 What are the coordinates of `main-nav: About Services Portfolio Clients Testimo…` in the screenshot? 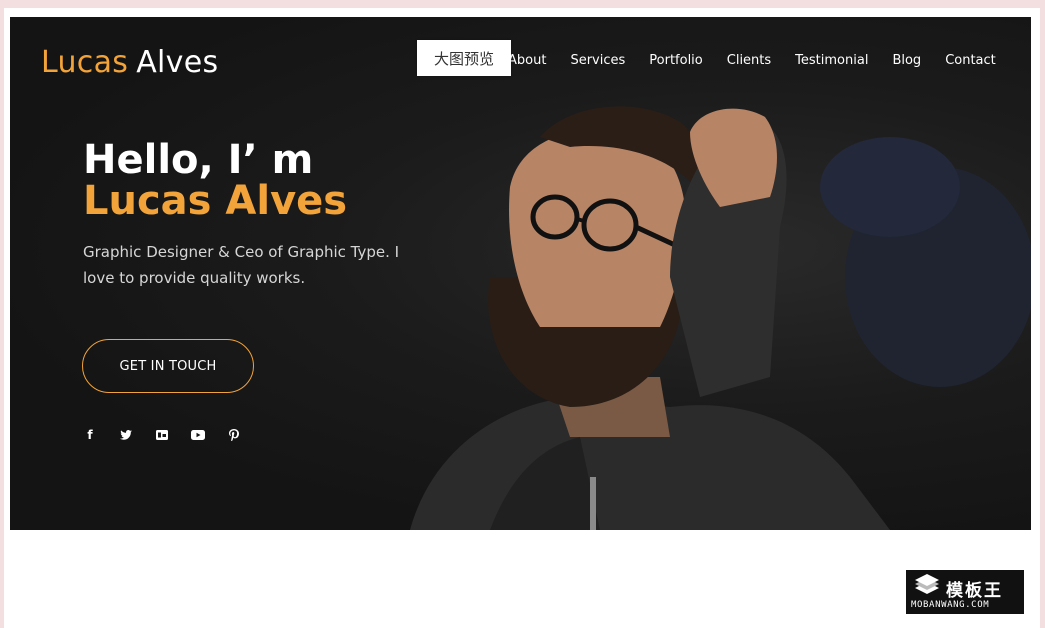 It's located at (764, 60).